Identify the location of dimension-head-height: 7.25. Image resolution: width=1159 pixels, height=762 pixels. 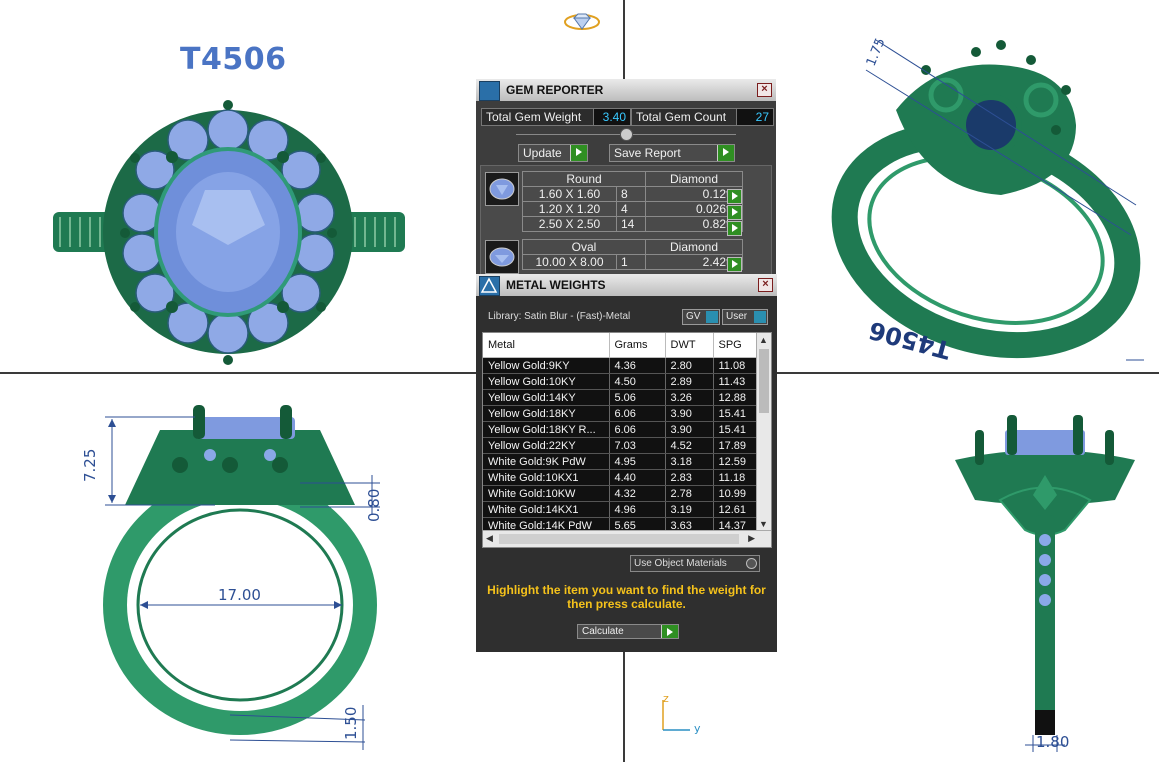
(90, 465).